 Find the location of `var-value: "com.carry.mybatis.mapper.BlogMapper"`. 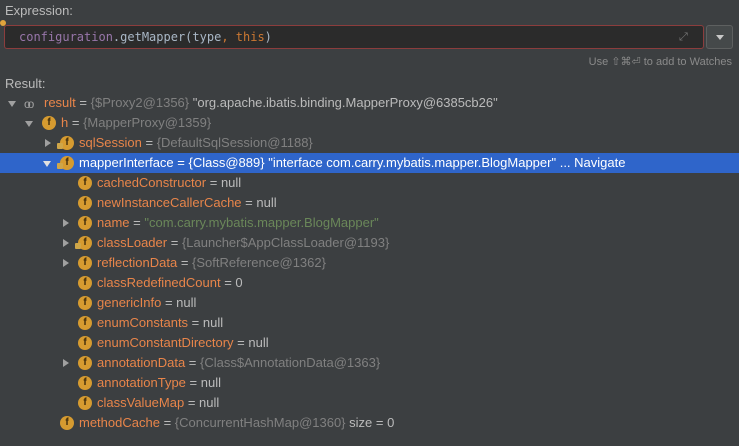

var-value: "com.carry.mybatis.mapper.BlogMapper" is located at coordinates (261, 222).